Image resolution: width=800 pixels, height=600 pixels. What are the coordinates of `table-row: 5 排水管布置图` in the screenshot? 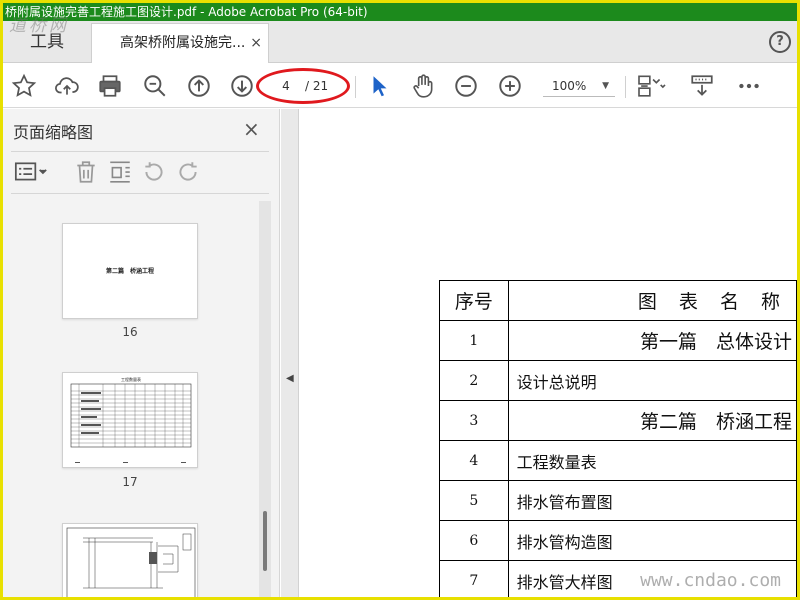 It's located at (618, 500).